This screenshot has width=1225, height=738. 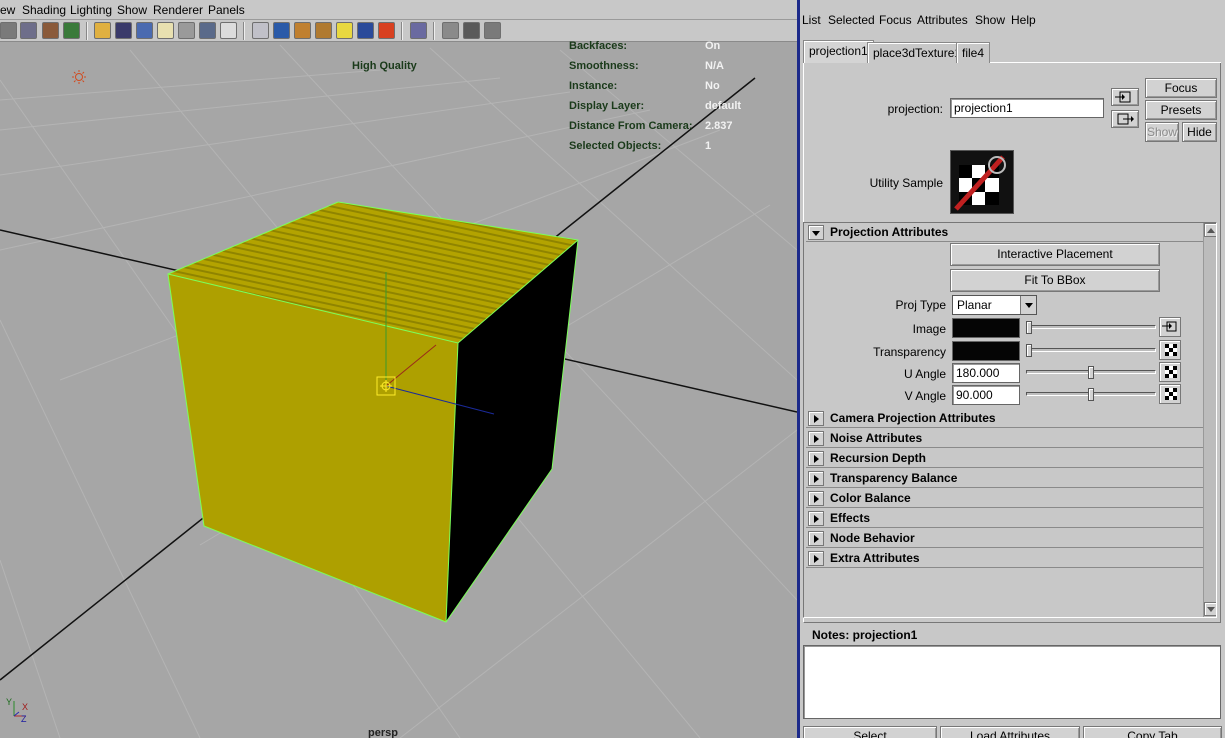 What do you see at coordinates (870, 498) in the screenshot?
I see `section-title: Color Balance` at bounding box center [870, 498].